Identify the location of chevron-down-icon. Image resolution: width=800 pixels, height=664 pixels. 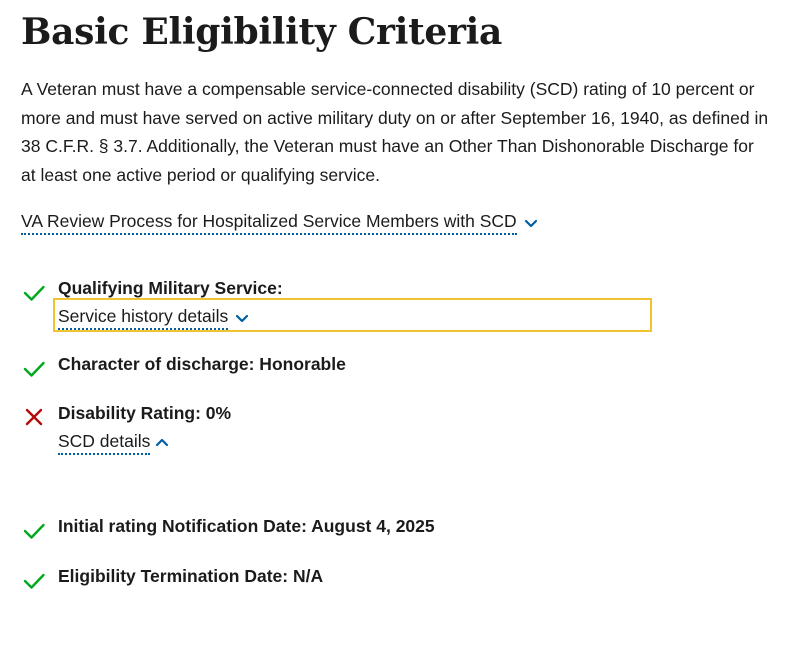
(530, 223).